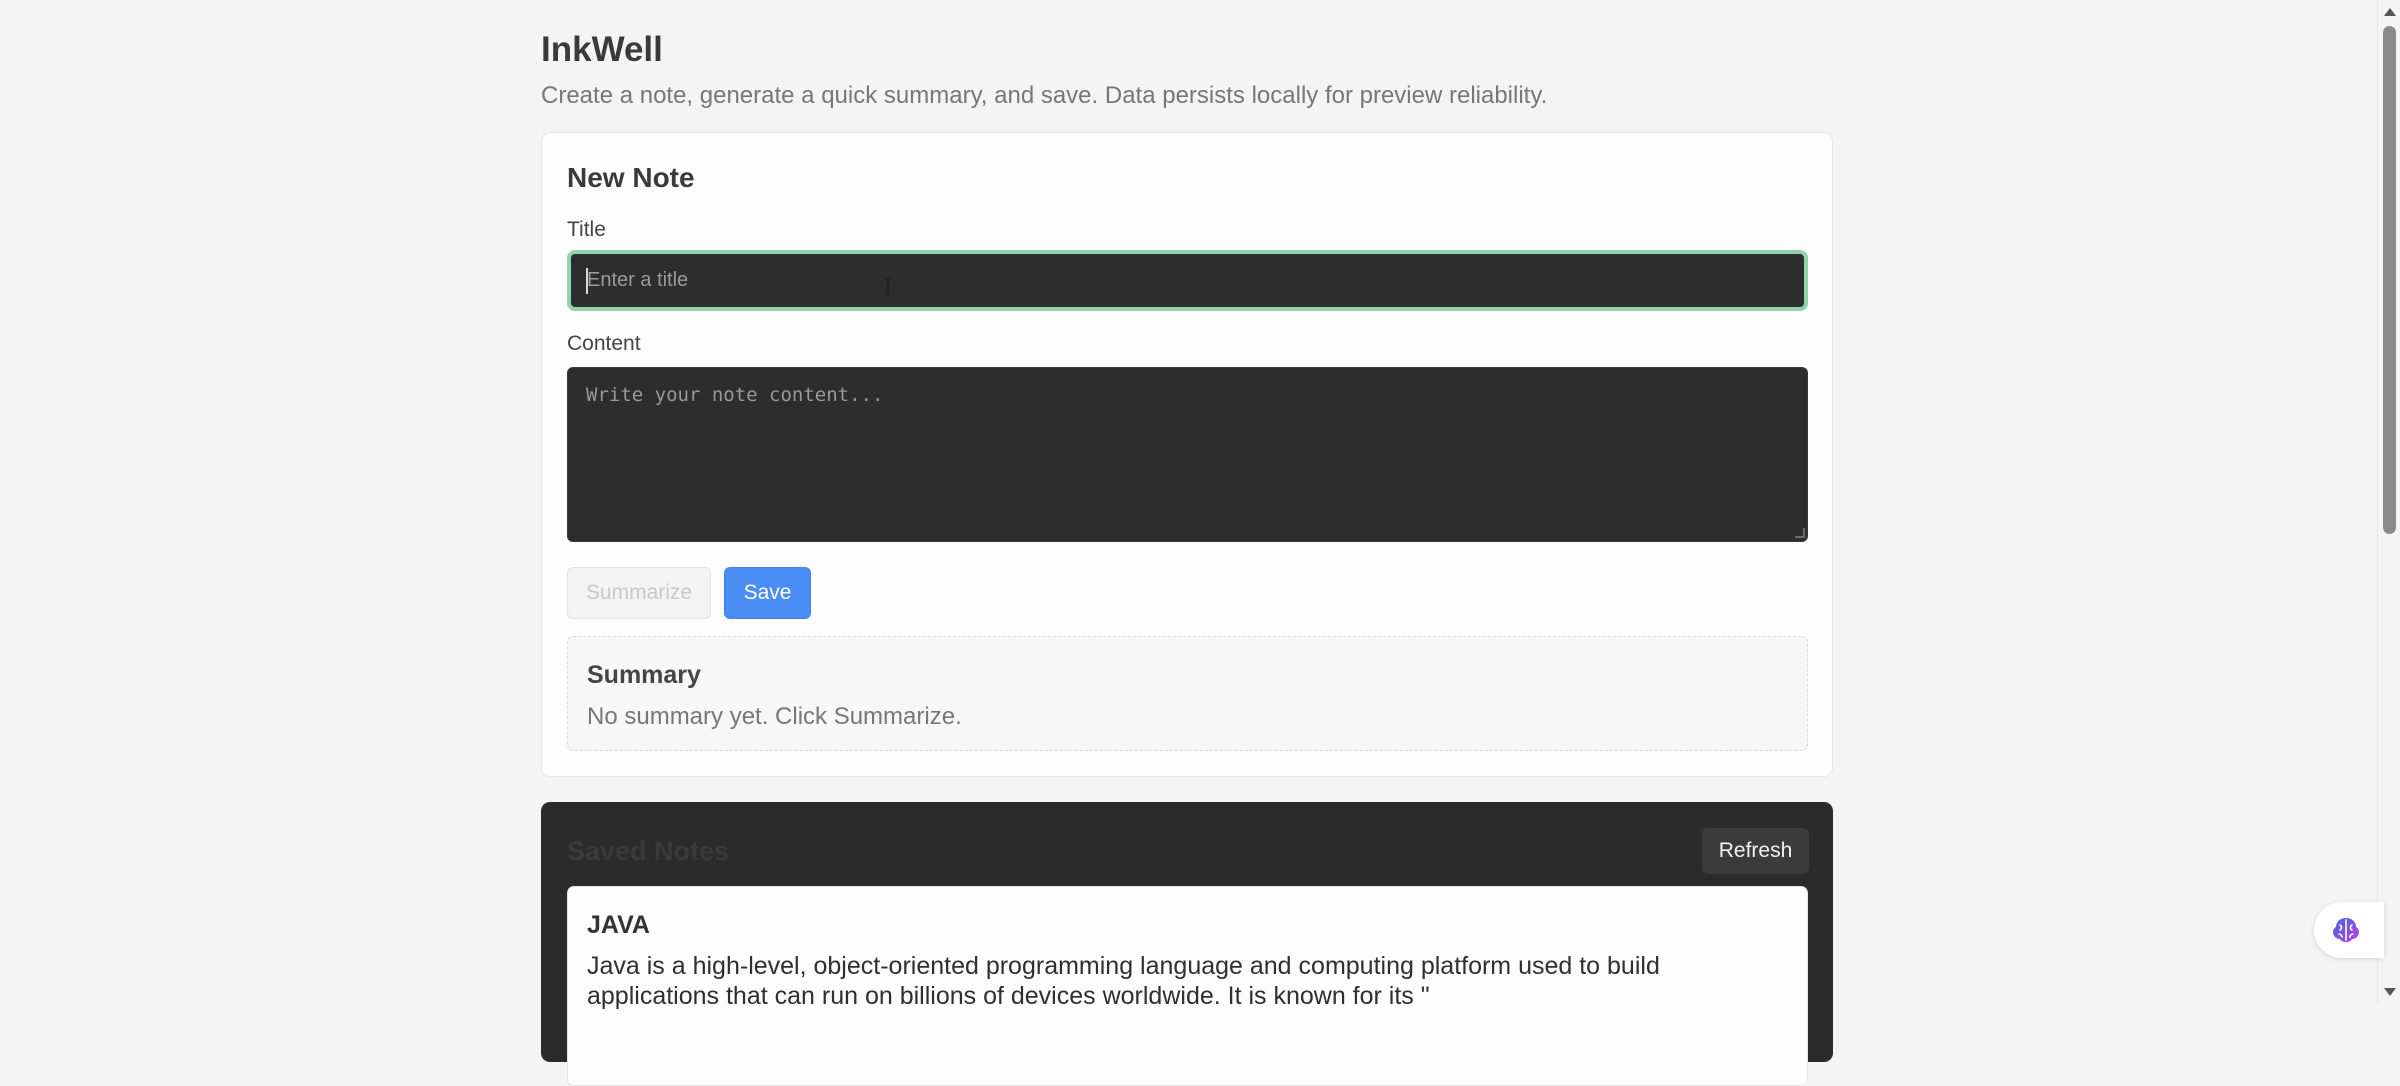  I want to click on title-input, so click(1187, 280).